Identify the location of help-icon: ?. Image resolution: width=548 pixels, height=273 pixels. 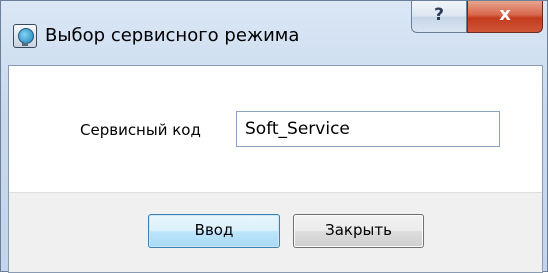
(439, 15).